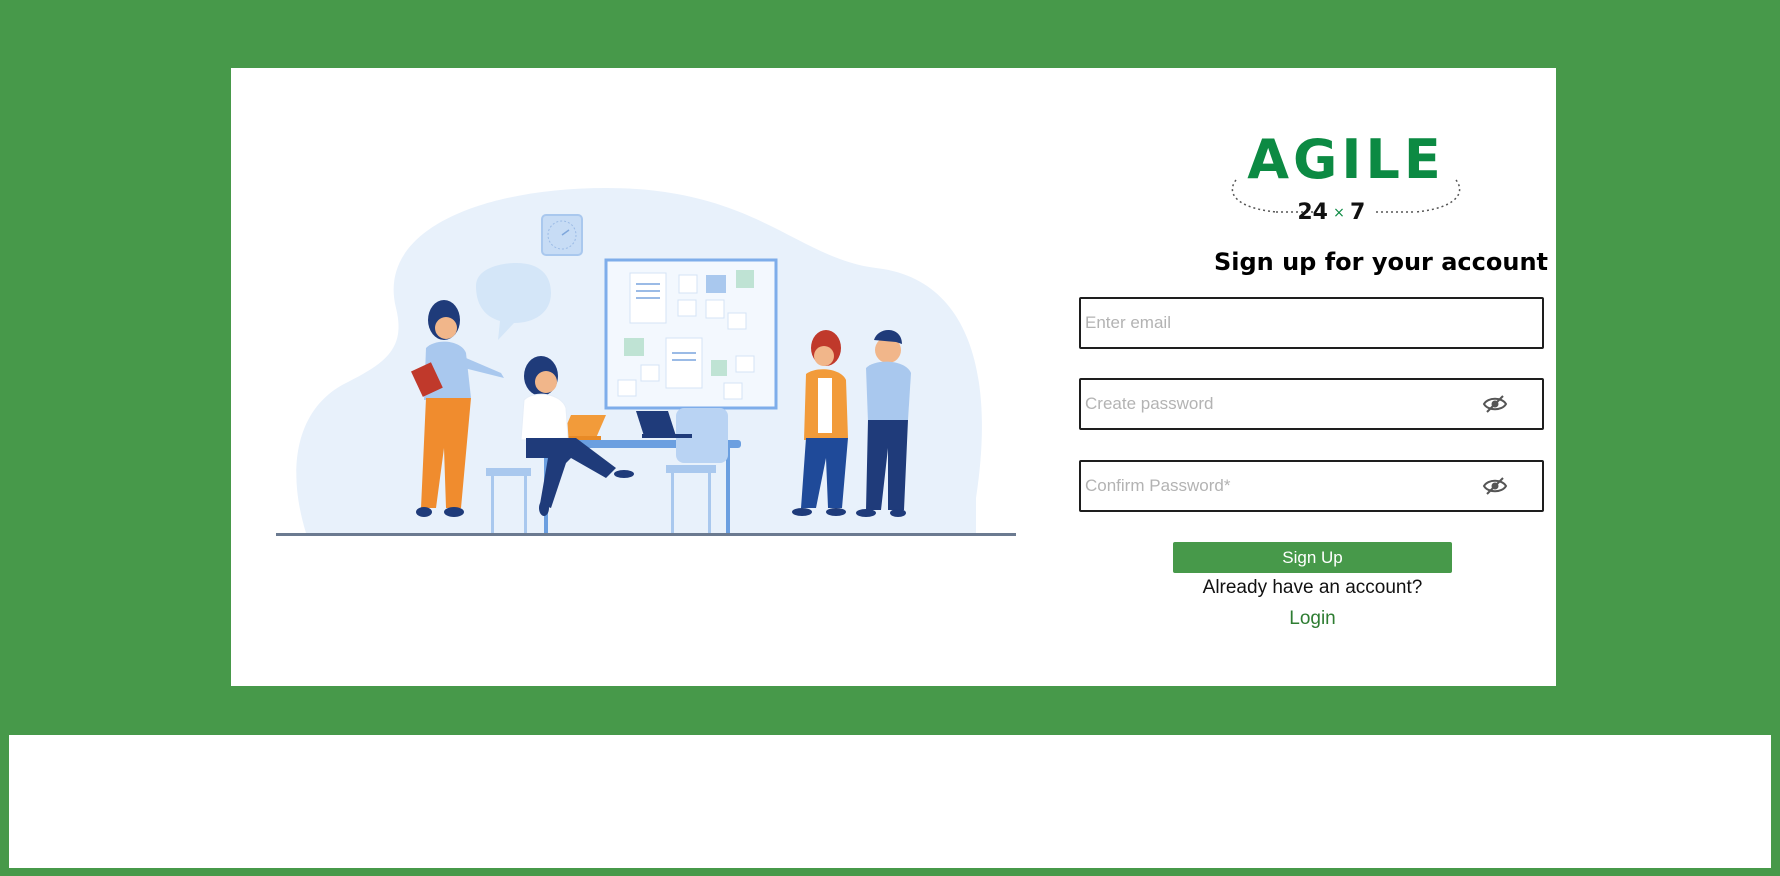 Image resolution: width=1780 pixels, height=876 pixels. I want to click on signup-heading: Sign up for your account, so click(1381, 262).